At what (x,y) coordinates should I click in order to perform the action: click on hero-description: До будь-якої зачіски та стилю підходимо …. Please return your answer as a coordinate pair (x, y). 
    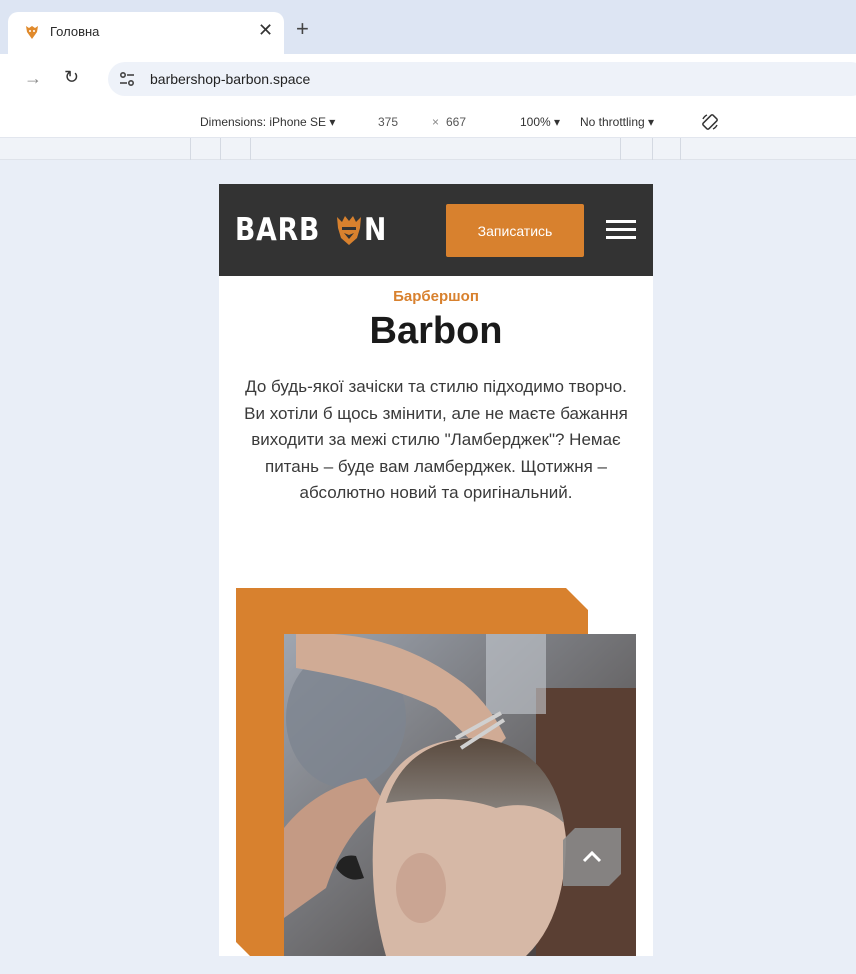
    Looking at the image, I should click on (436, 439).